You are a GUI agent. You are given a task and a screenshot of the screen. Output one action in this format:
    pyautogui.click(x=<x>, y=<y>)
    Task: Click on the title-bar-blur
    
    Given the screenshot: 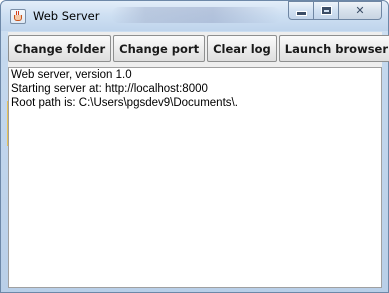 What is the action you would take?
    pyautogui.click(x=196, y=15)
    